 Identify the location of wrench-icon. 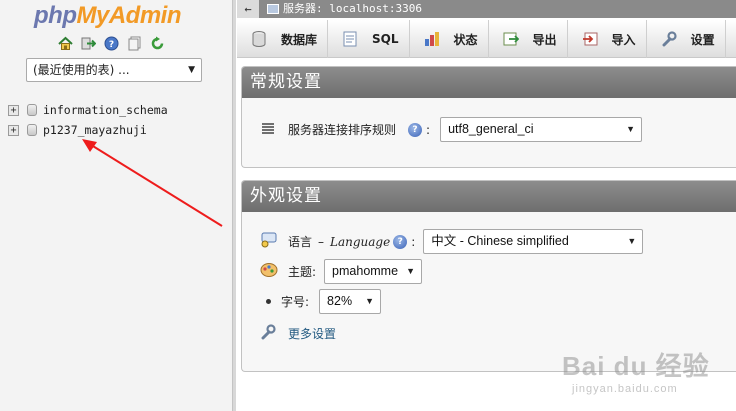
(269, 333).